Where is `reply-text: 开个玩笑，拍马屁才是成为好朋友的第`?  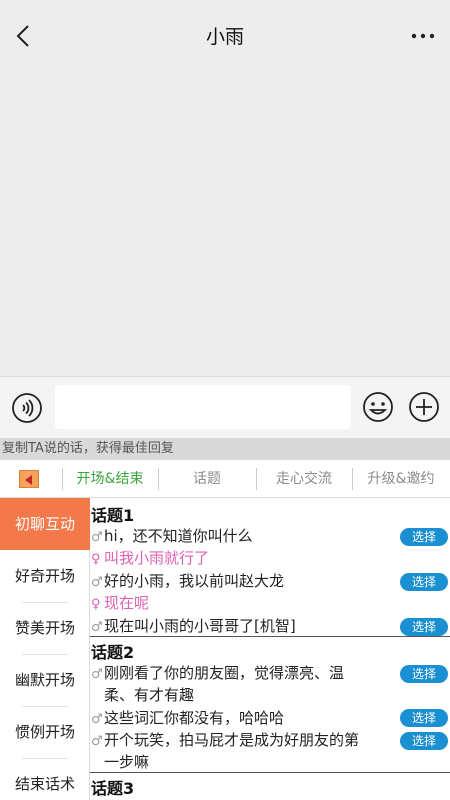 reply-text: 开个玩笑，拍马屁才是成为好朋友的第 is located at coordinates (232, 740).